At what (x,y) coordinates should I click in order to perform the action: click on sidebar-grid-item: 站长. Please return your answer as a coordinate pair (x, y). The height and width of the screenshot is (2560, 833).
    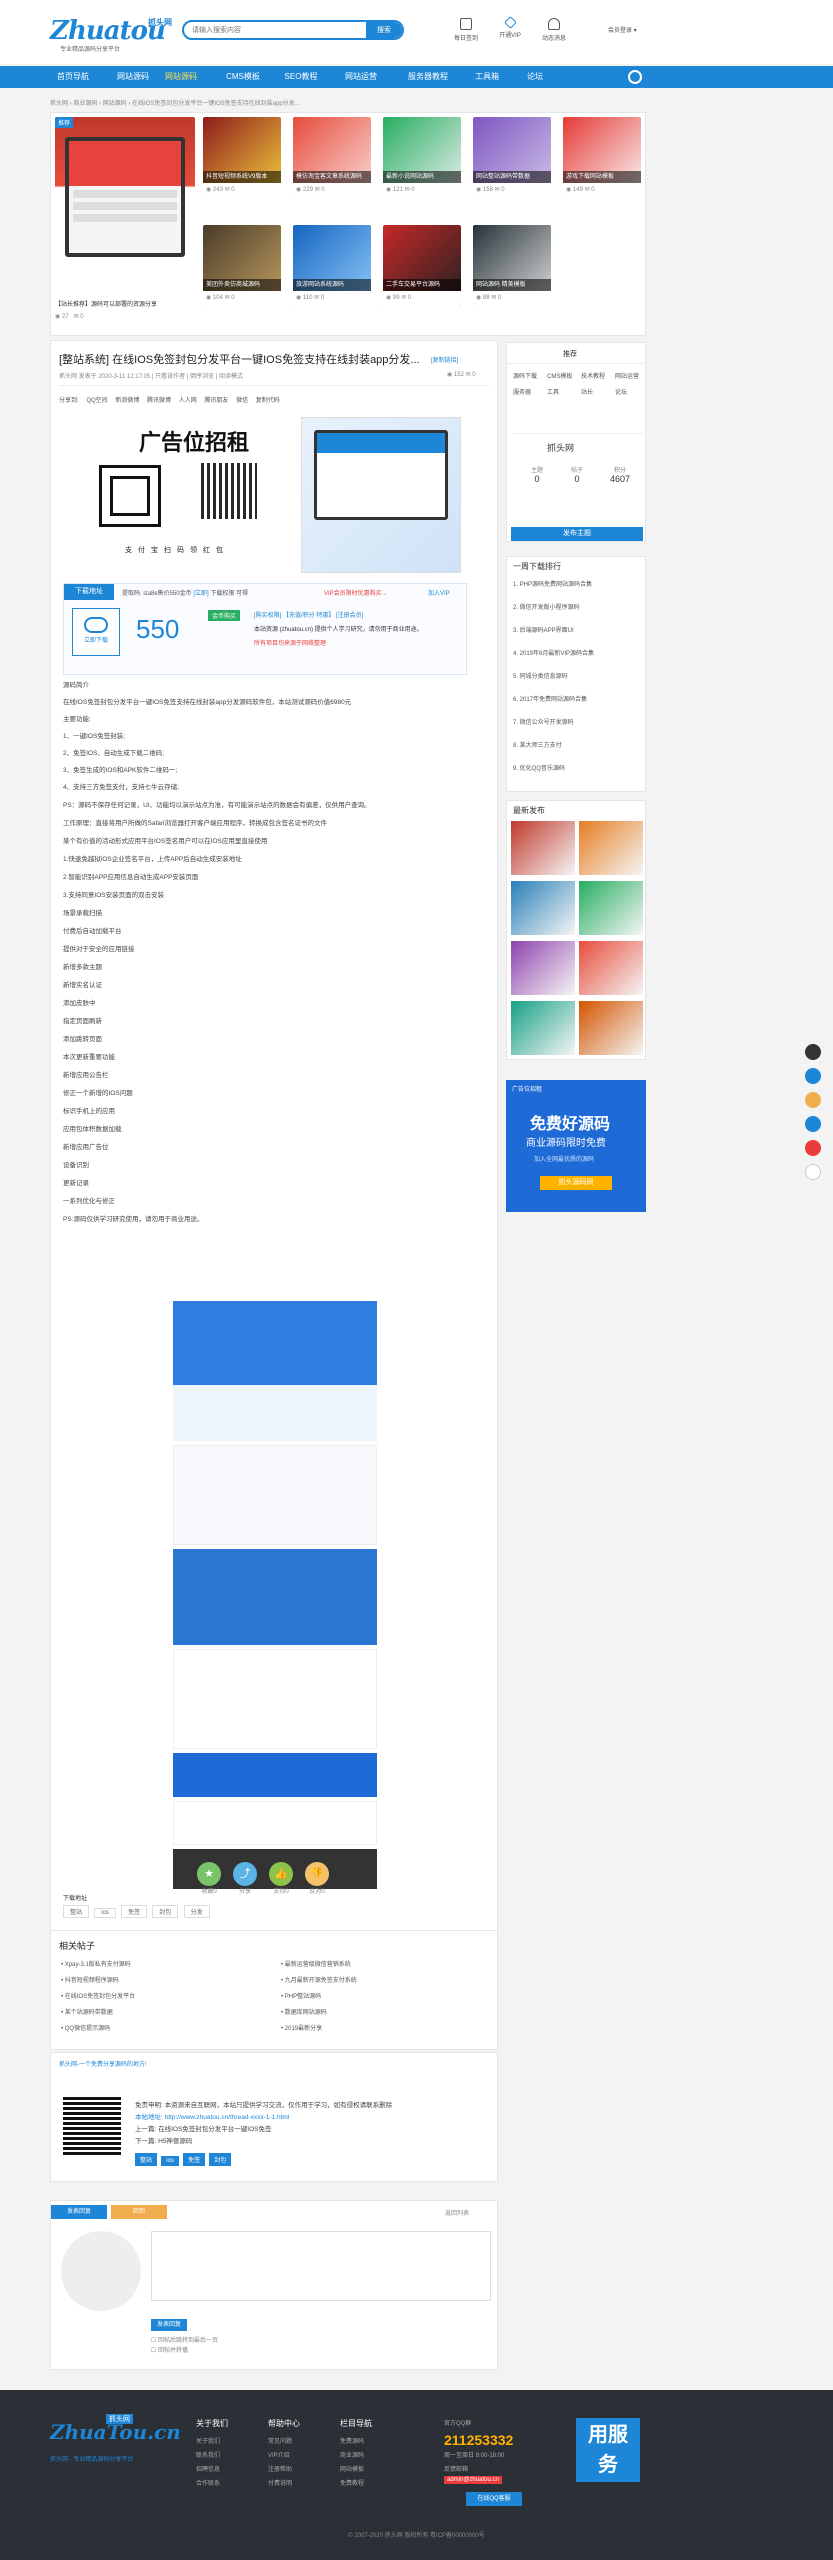
    Looking at the image, I should click on (587, 391).